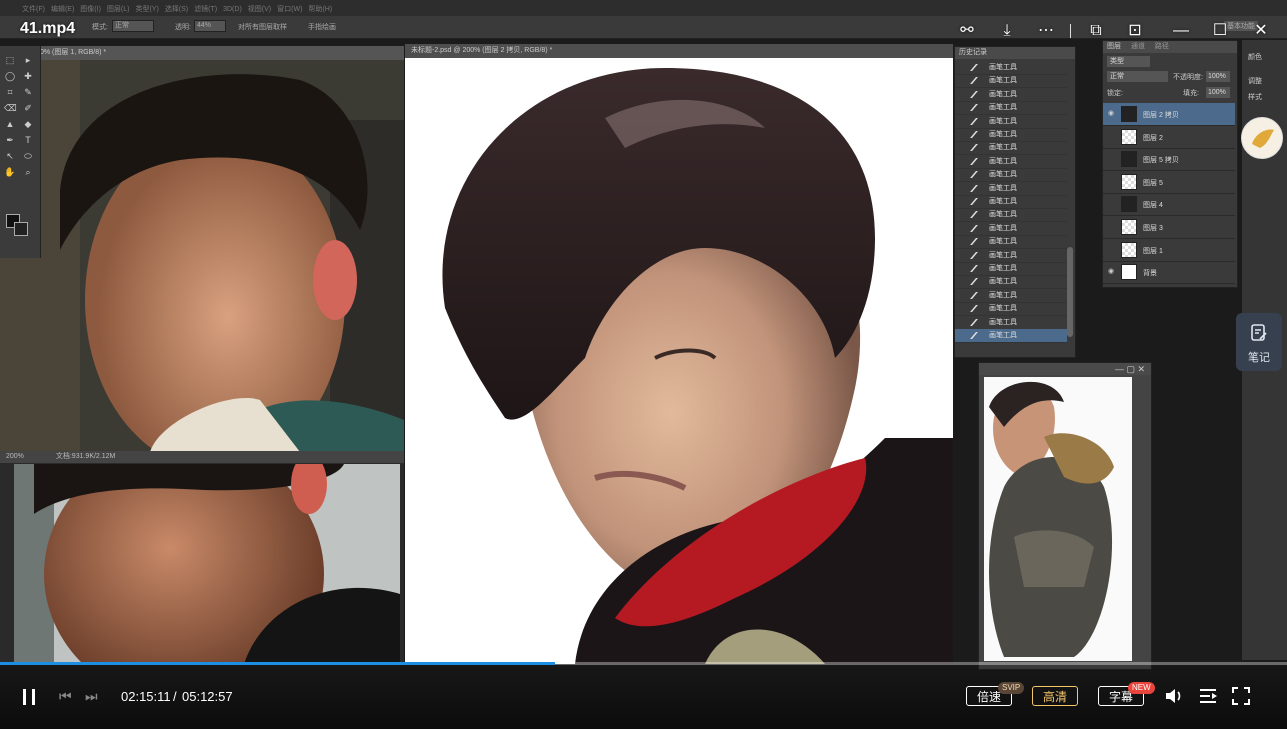  Describe the element at coordinates (118, 9) in the screenshot. I see `menu-item: 图层(L)` at that location.